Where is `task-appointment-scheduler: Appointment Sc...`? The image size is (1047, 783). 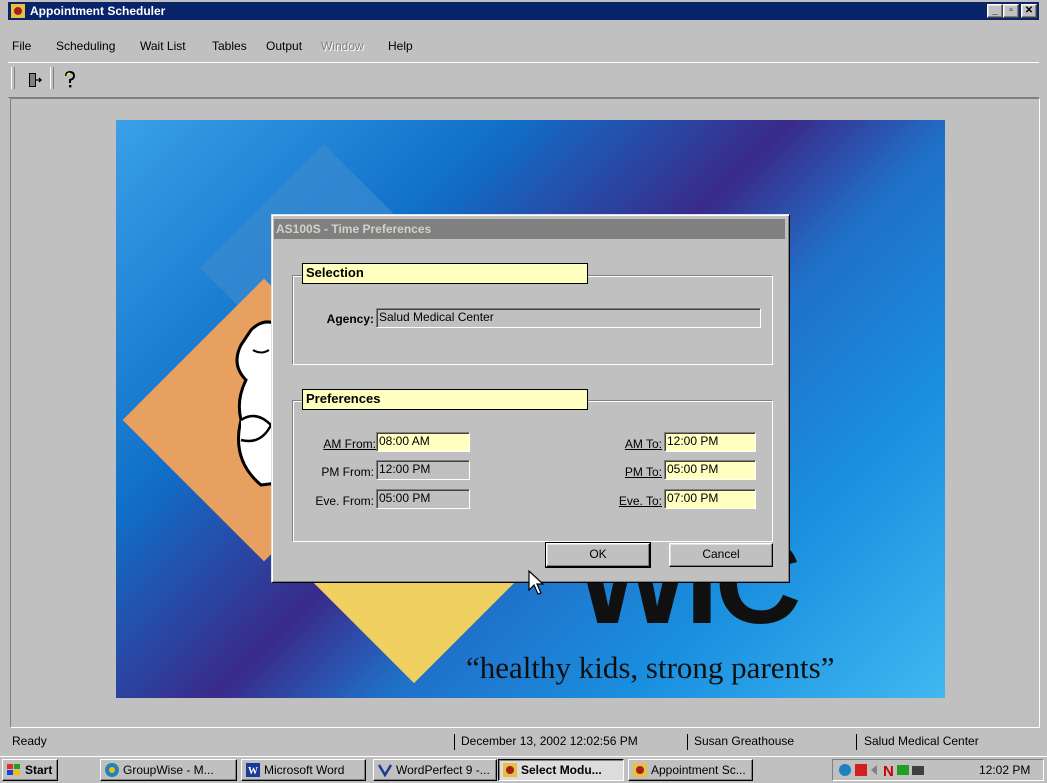 task-appointment-scheduler: Appointment Sc... is located at coordinates (690, 770).